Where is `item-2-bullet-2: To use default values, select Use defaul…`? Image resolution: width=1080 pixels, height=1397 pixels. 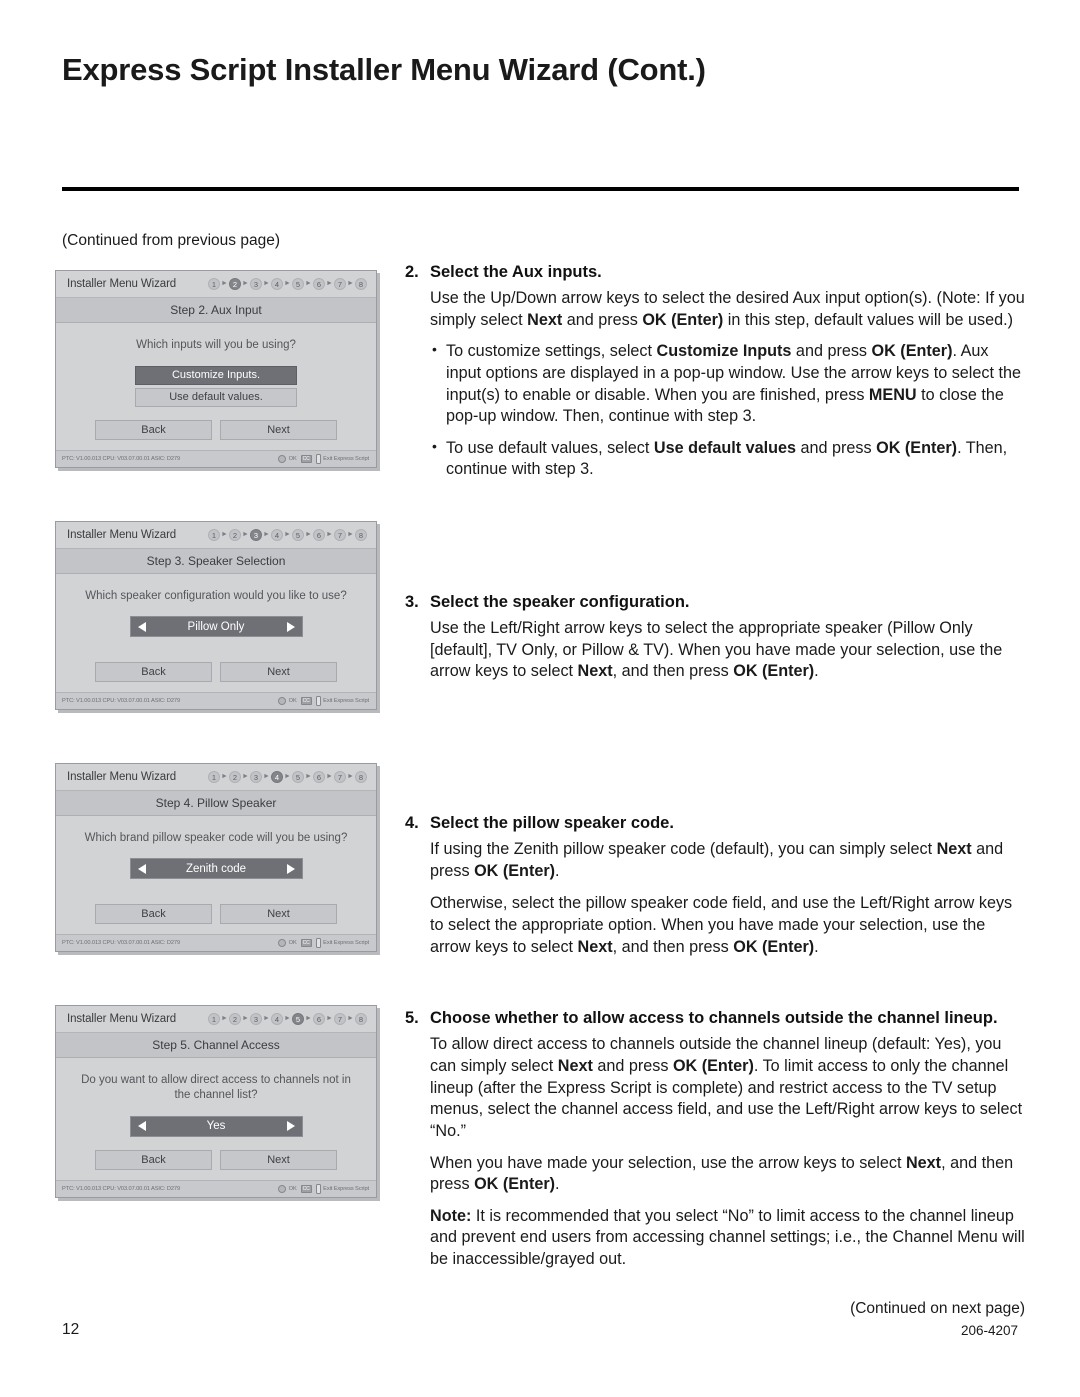
item-2-bullet-2: To use default values, select Use defaul… is located at coordinates (727, 459).